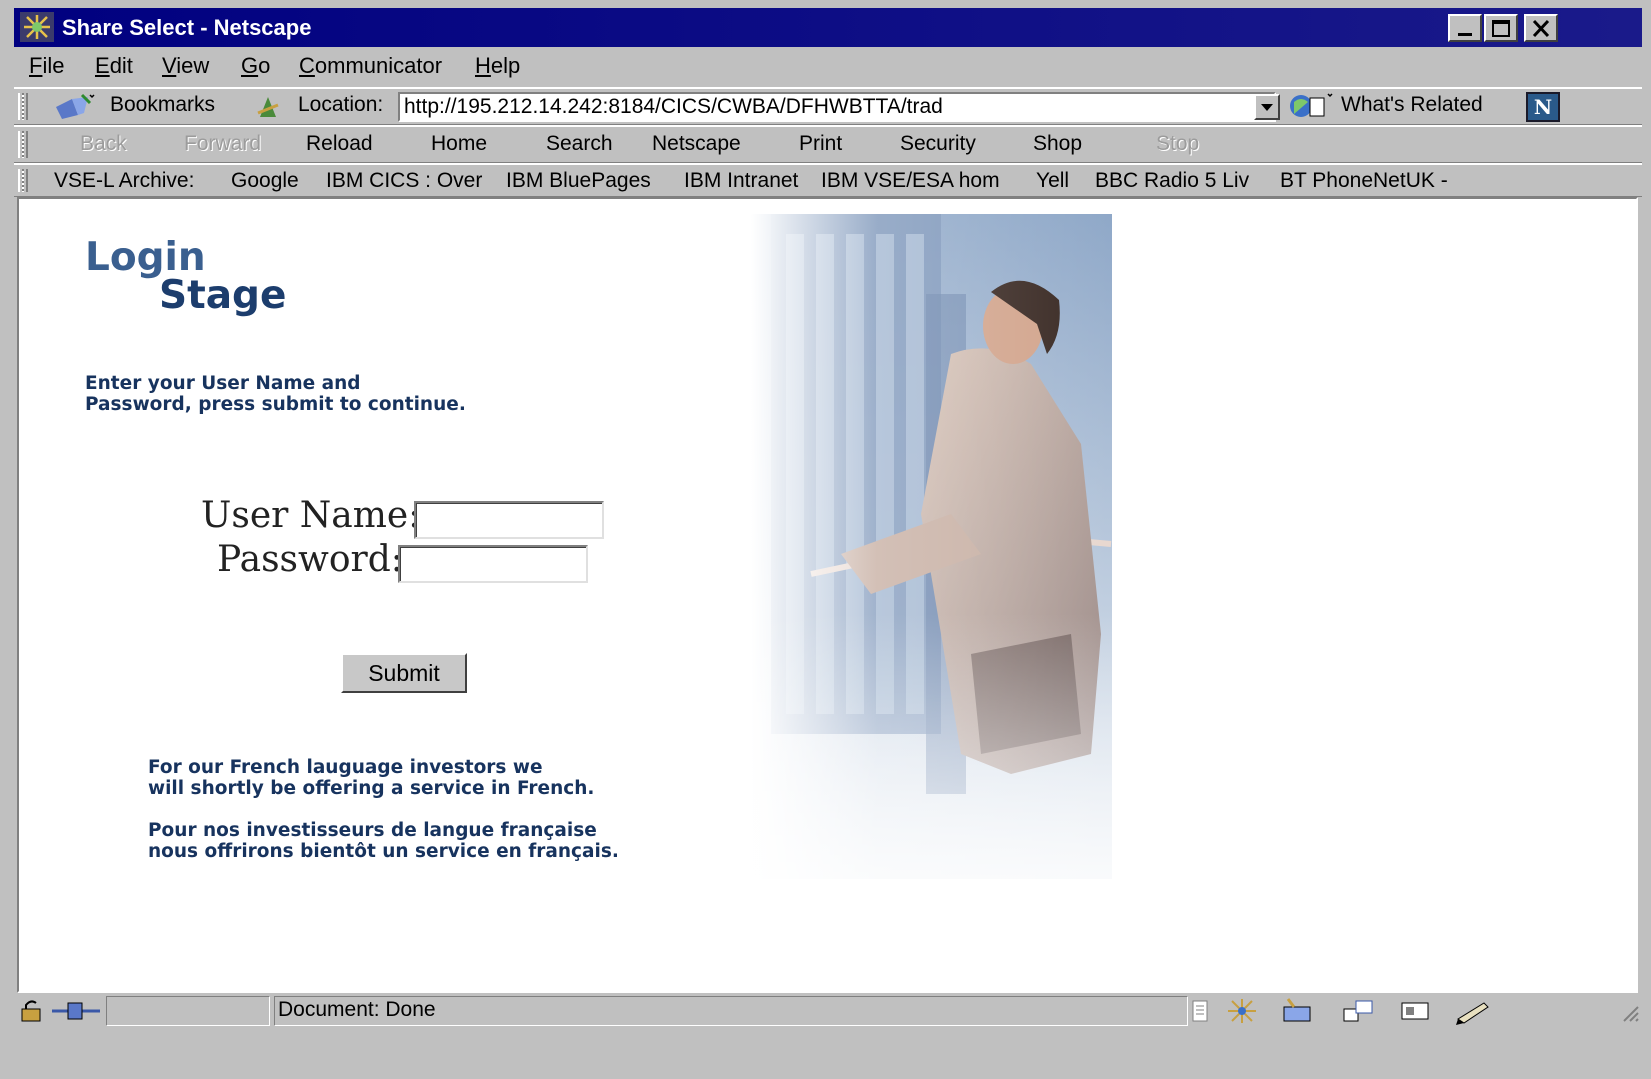  I want to click on mail-component-icon, so click(1298, 1011).